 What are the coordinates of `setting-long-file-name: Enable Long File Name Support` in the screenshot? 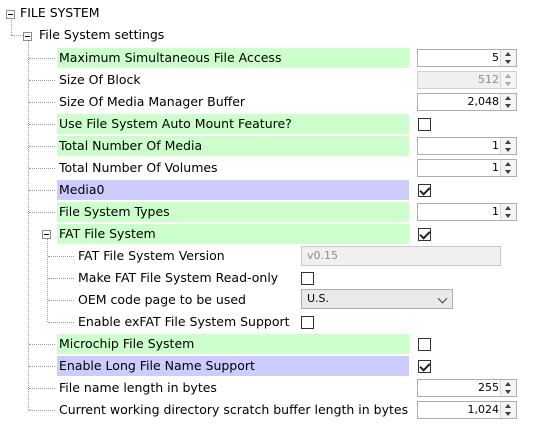 It's located at (272, 365).